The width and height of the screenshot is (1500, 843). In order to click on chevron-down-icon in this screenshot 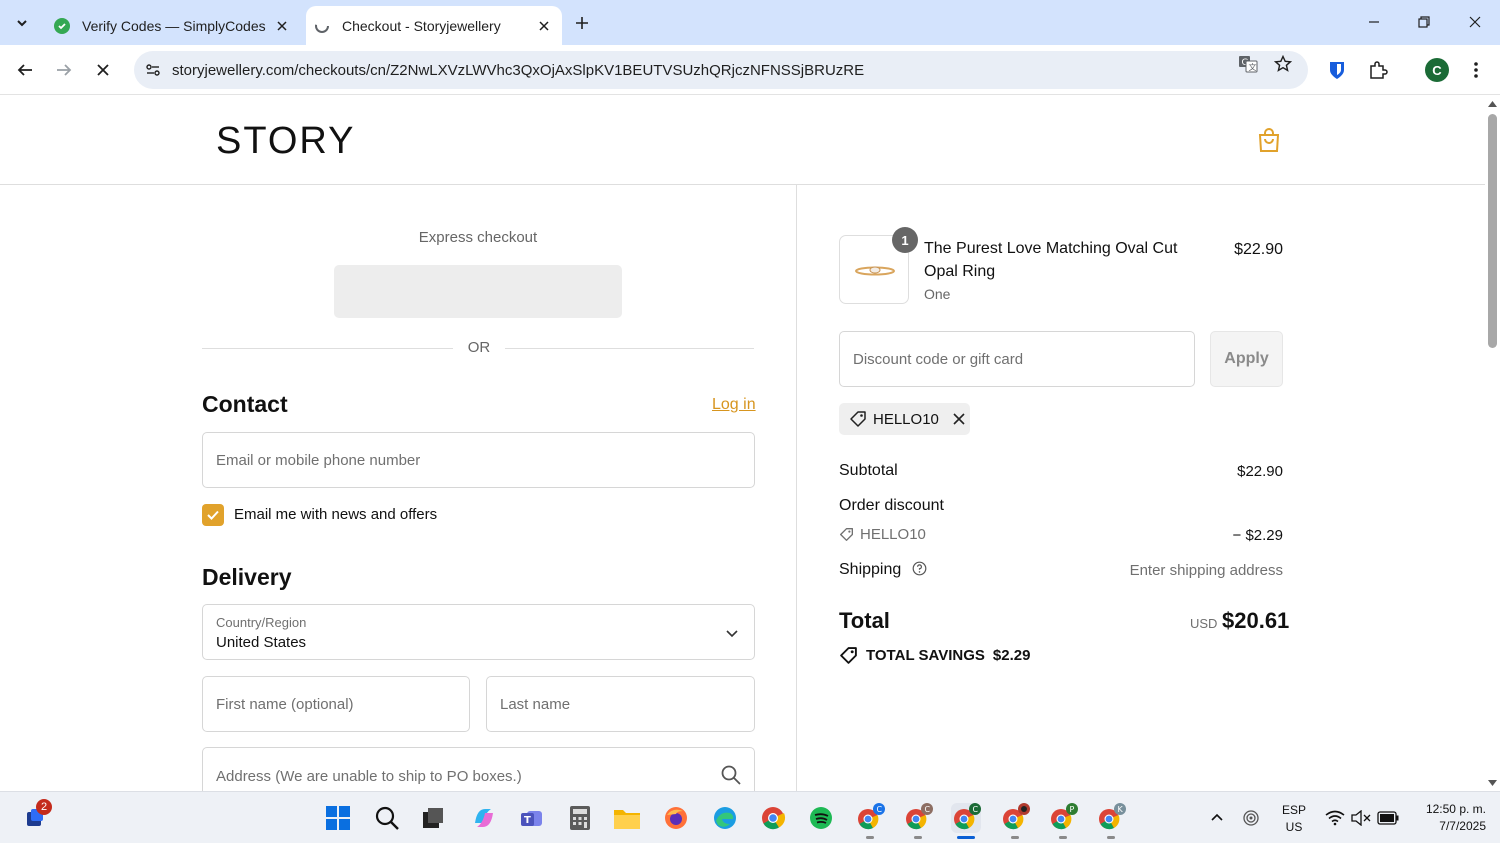, I will do `click(22, 23)`.